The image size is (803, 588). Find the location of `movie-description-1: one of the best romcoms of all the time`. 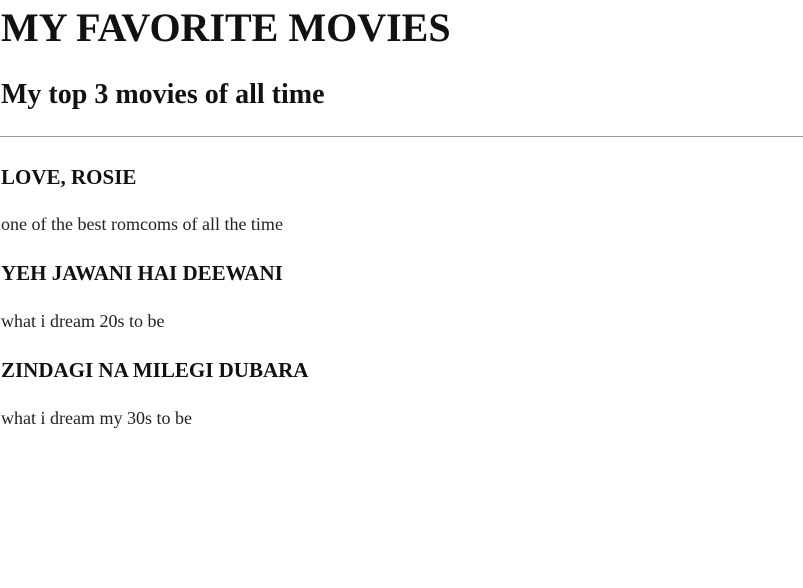

movie-description-1: one of the best romcoms of all the time is located at coordinates (142, 224).